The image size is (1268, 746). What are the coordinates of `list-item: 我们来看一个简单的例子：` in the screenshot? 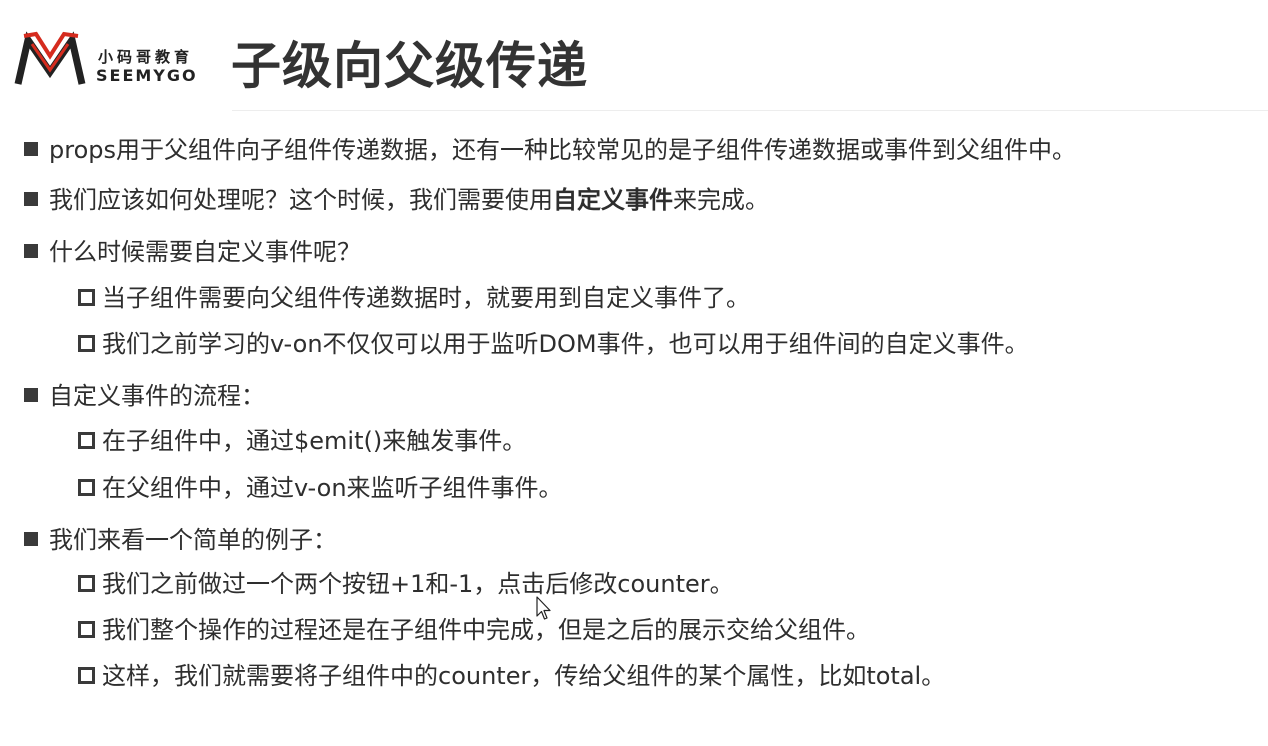 It's located at (180, 540).